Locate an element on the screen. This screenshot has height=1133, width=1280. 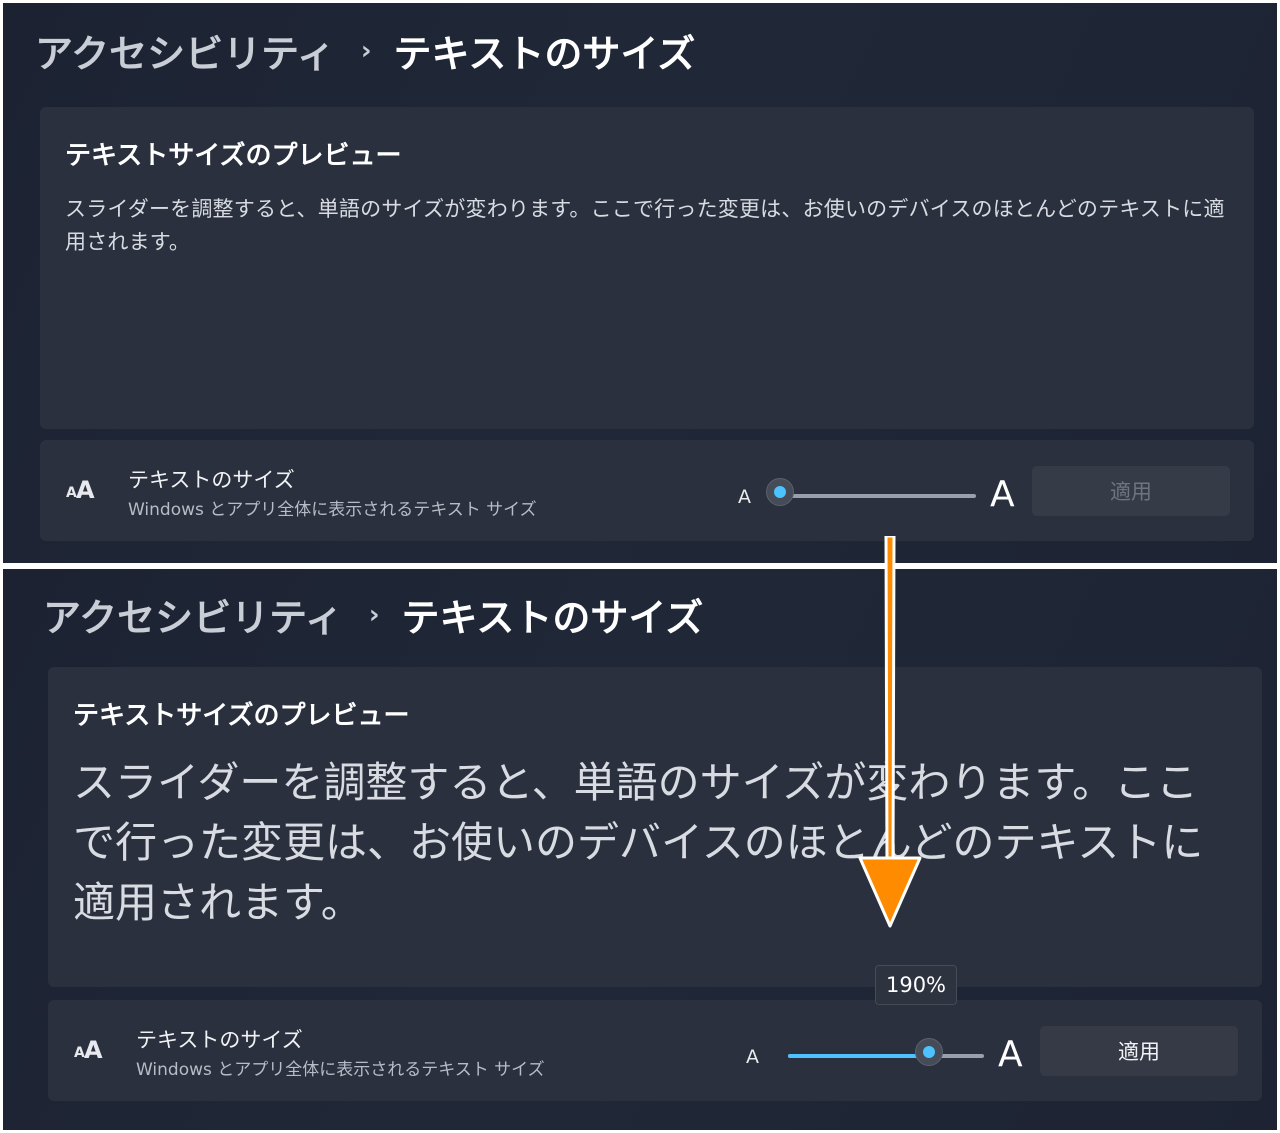
annotation-arrow-head is located at coordinates (890, 892).